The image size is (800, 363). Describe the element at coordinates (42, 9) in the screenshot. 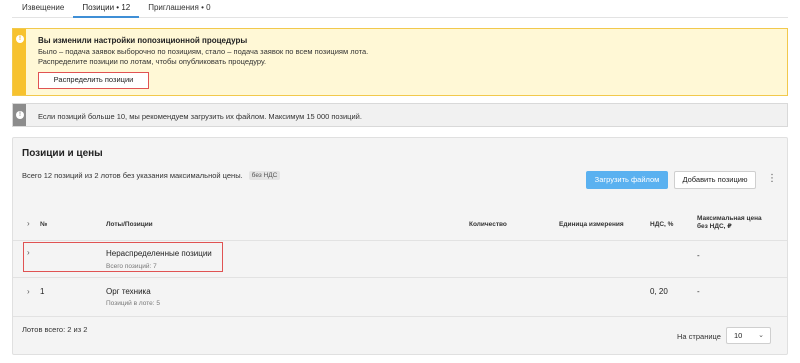

I see `tab-notice: Извещение` at that location.